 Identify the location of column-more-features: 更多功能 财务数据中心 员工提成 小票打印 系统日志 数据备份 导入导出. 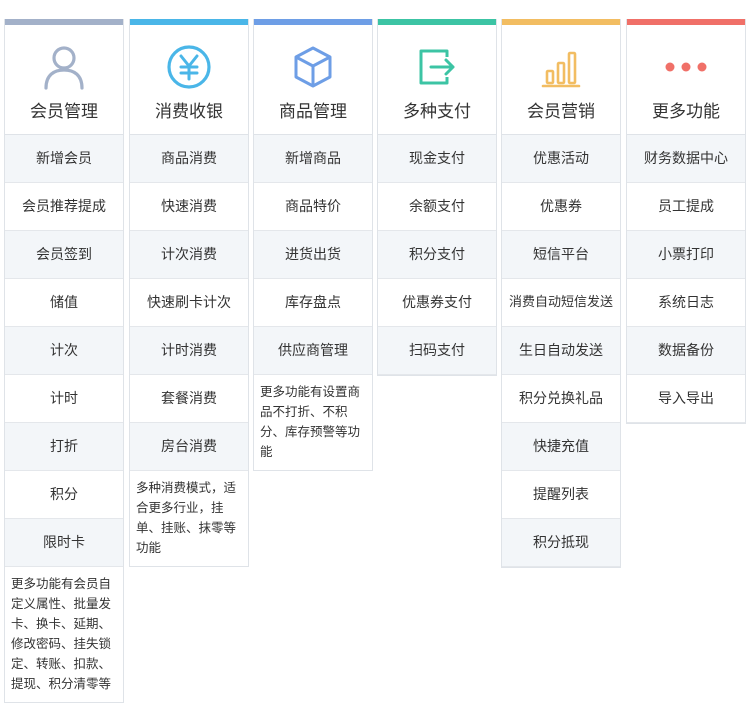
(686, 221).